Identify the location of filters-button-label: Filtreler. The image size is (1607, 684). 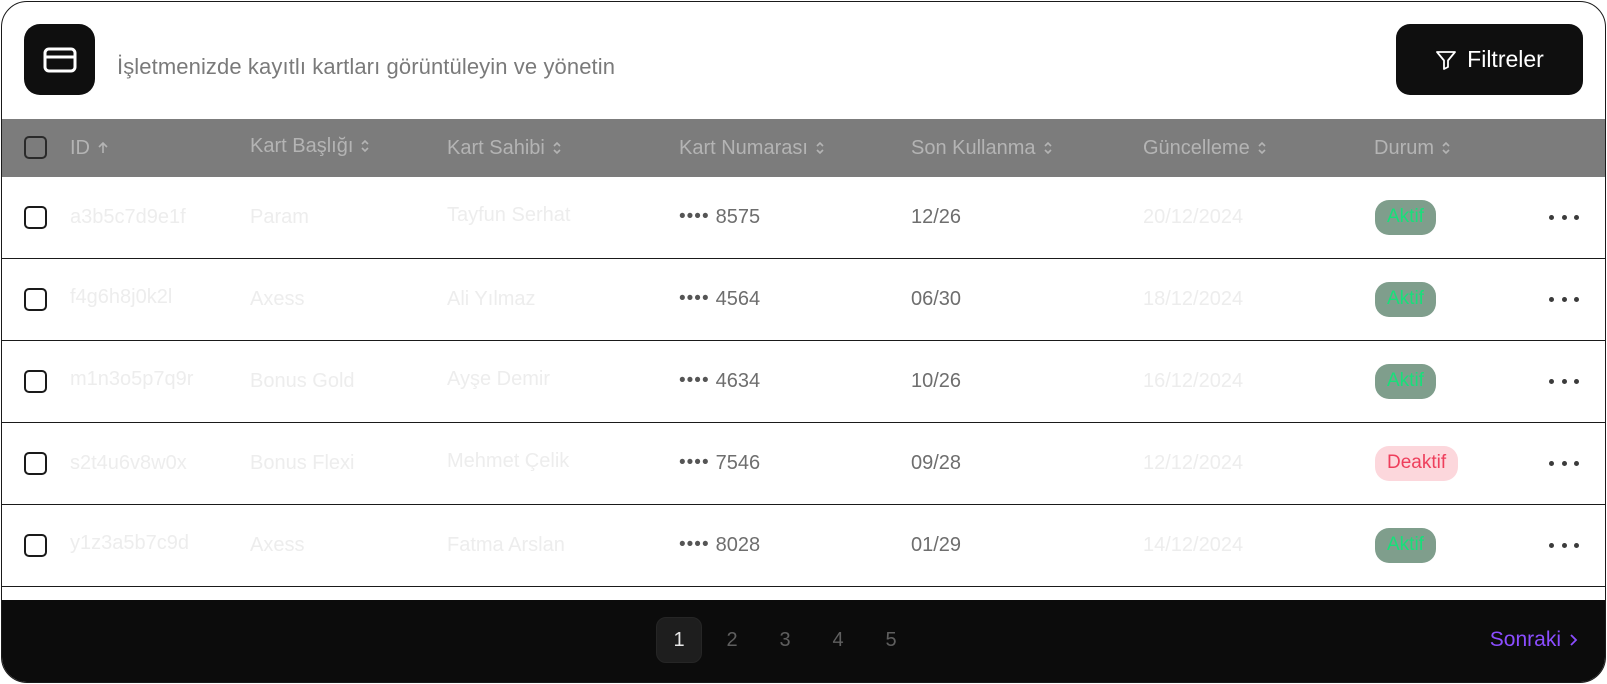
(1505, 59).